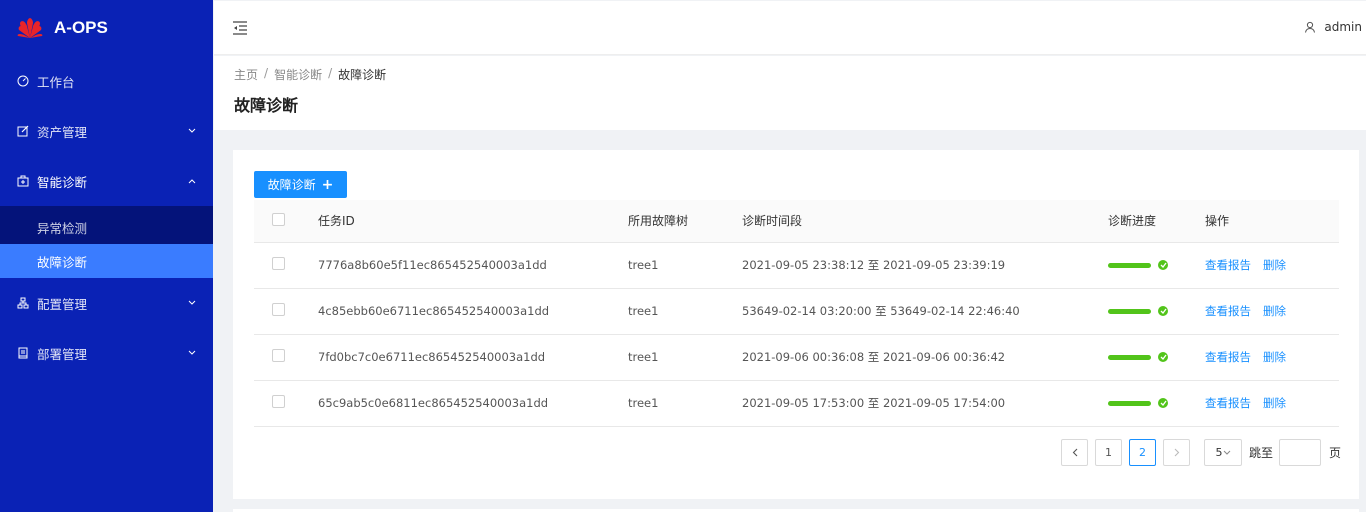 The height and width of the screenshot is (512, 1366). Describe the element at coordinates (106, 261) in the screenshot. I see `sidebar-item-fault-diagnosis: 故障诊断` at that location.